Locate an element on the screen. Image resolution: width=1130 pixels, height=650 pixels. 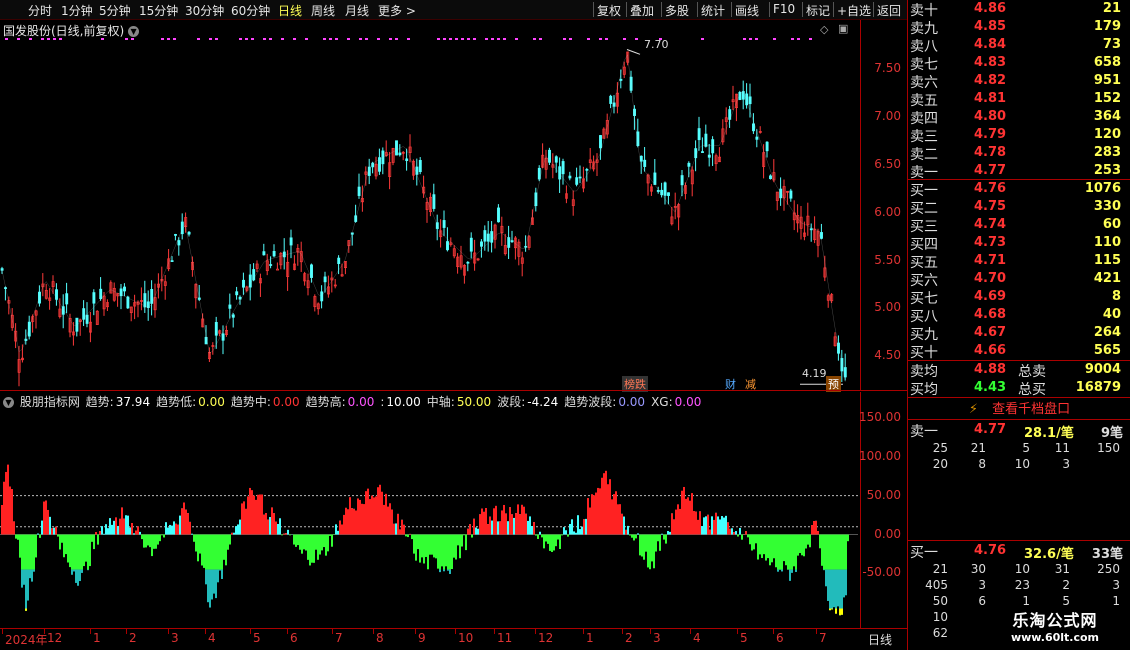
period-tab-2: 5分钟 is located at coordinates (115, 10).